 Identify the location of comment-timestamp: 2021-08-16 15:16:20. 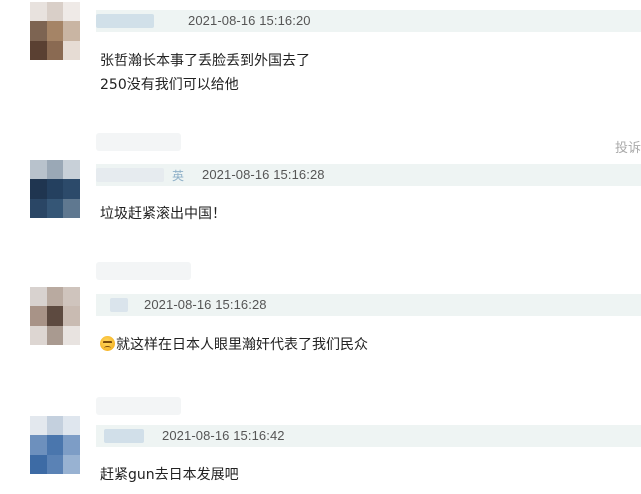
(249, 20).